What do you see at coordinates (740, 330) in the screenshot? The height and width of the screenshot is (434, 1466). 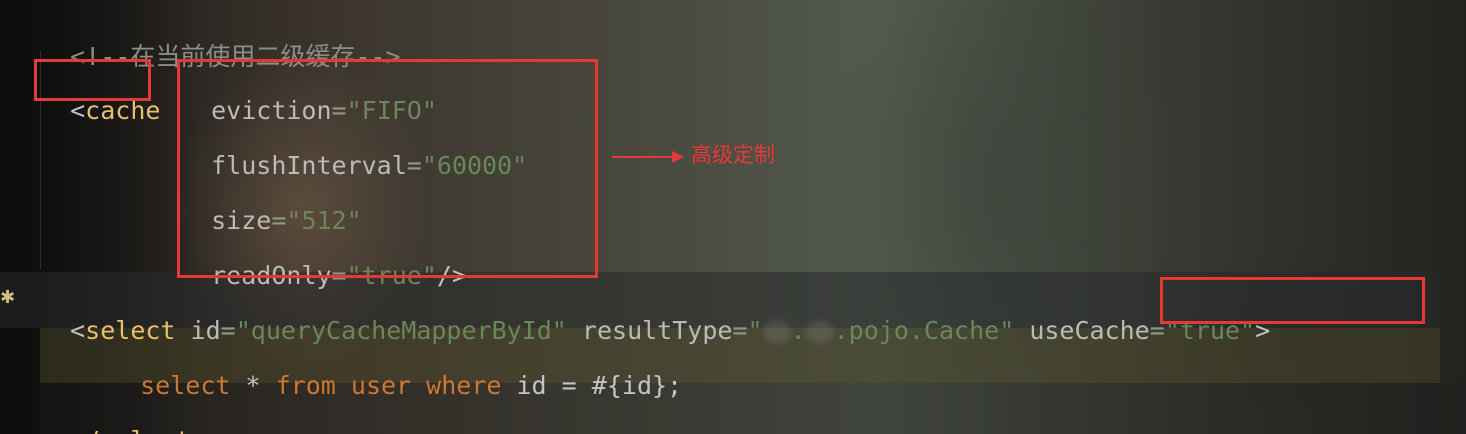 I see `attr-eq: =` at bounding box center [740, 330].